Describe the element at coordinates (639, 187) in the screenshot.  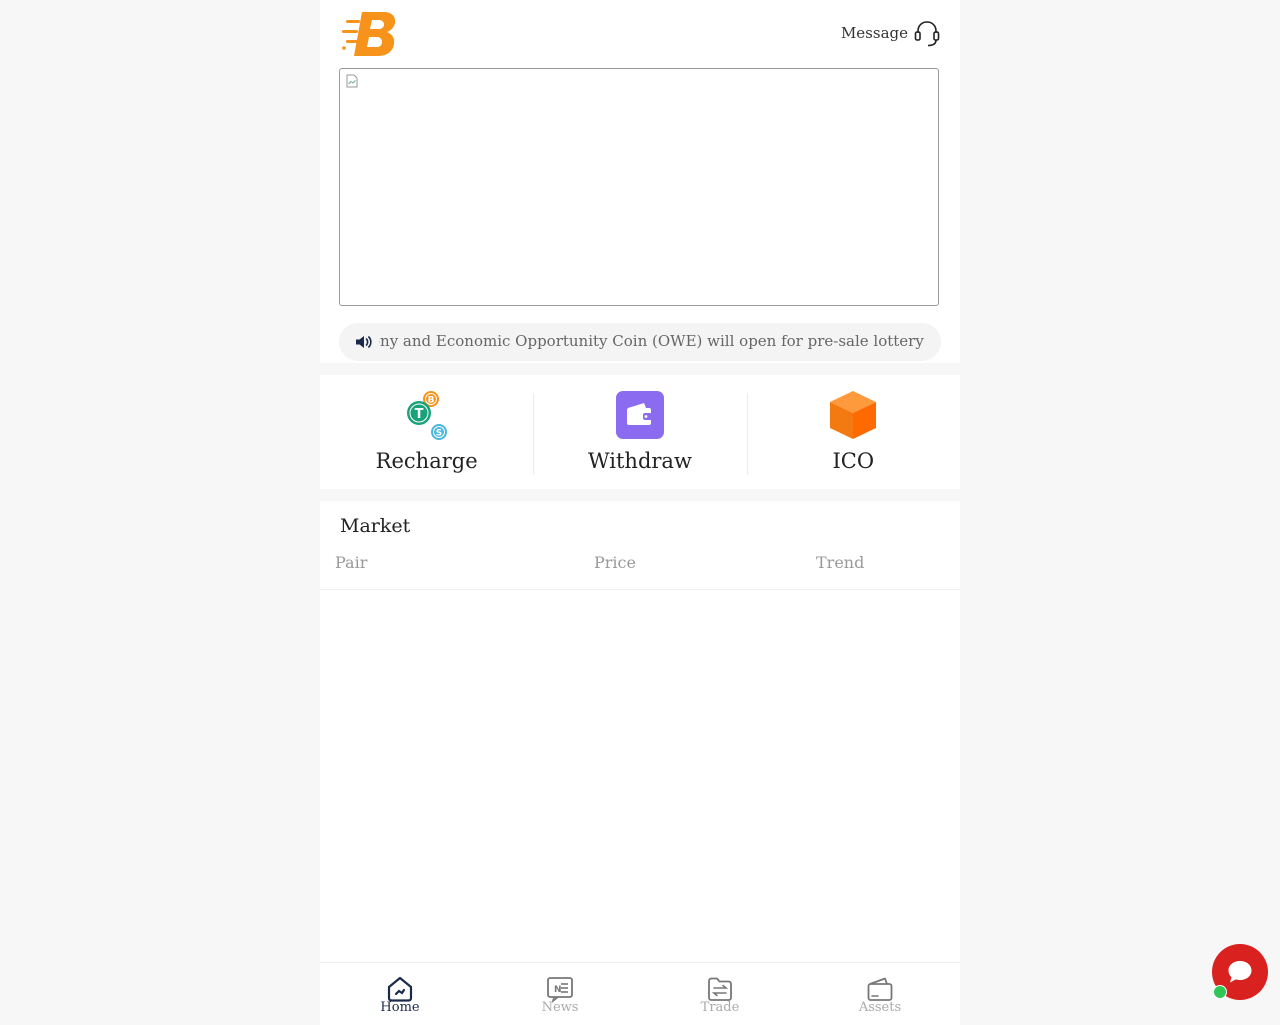
I see `banner-carousel` at that location.